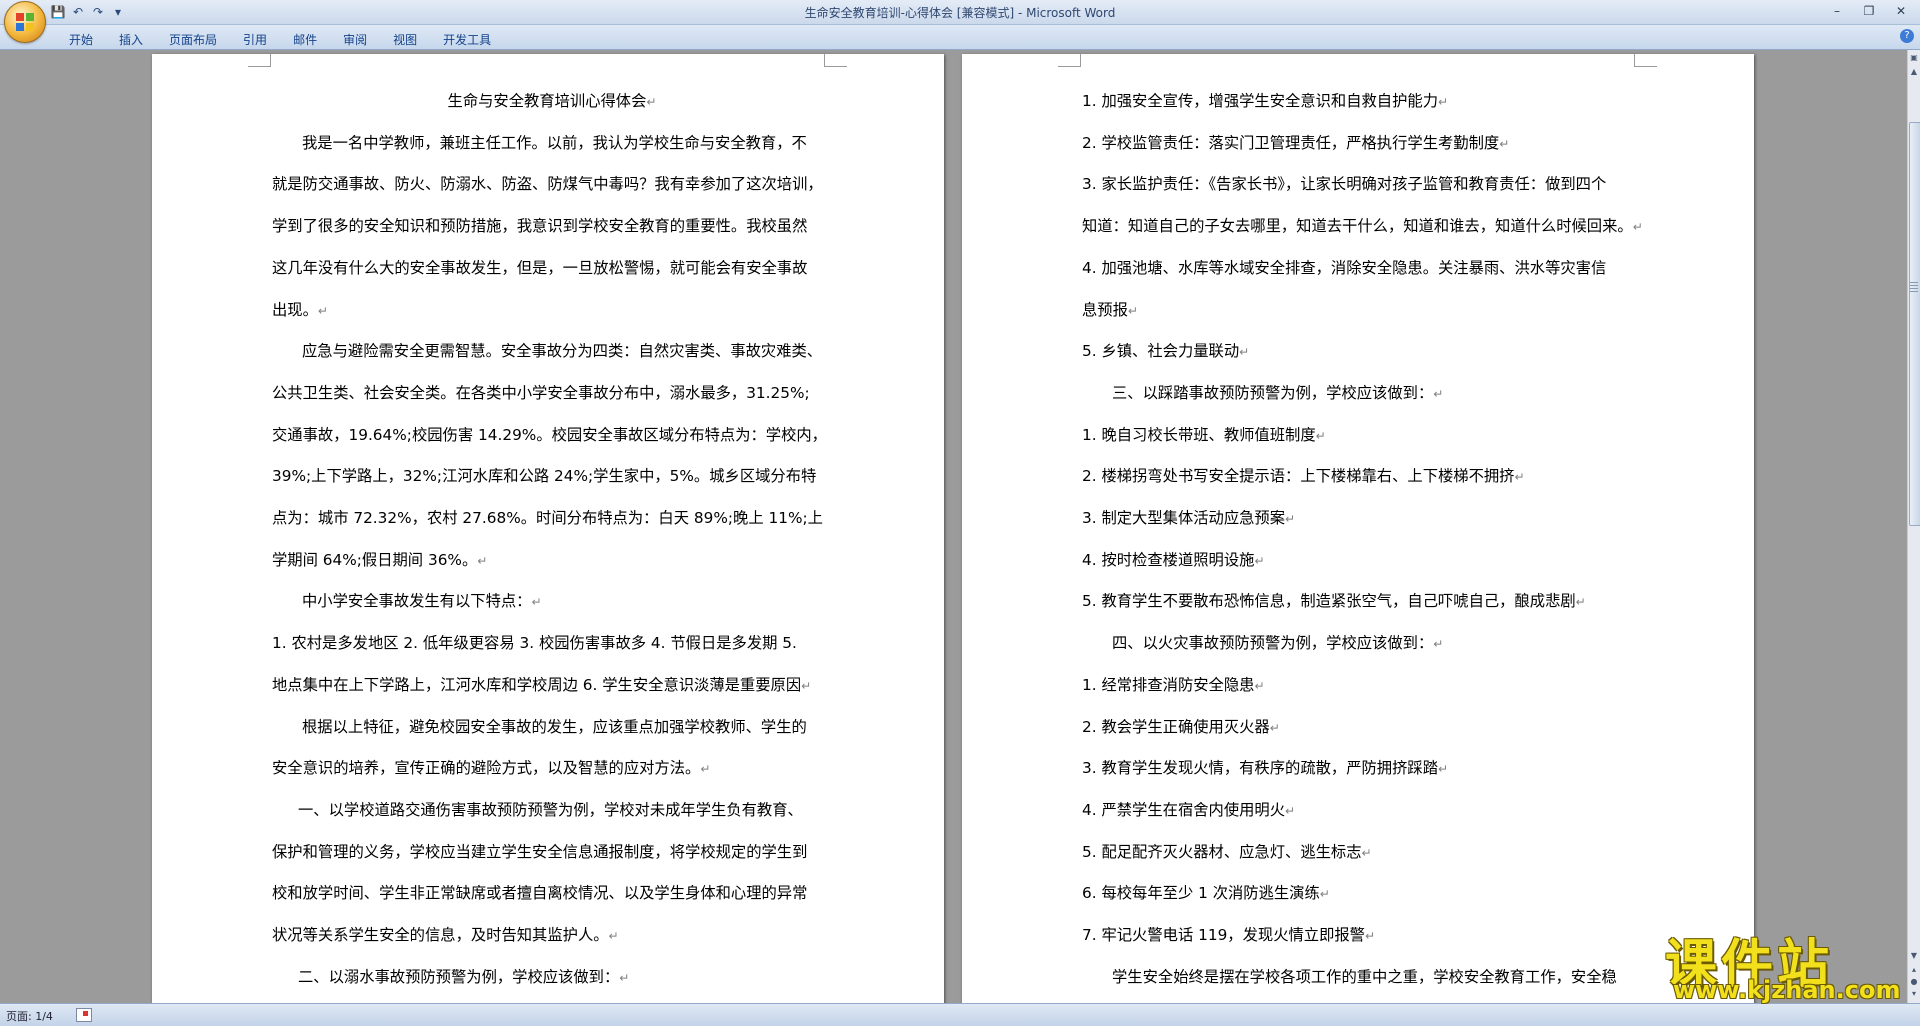 This screenshot has height=1026, width=1920. What do you see at coordinates (84, 1015) in the screenshot?
I see `macro-record-icon` at bounding box center [84, 1015].